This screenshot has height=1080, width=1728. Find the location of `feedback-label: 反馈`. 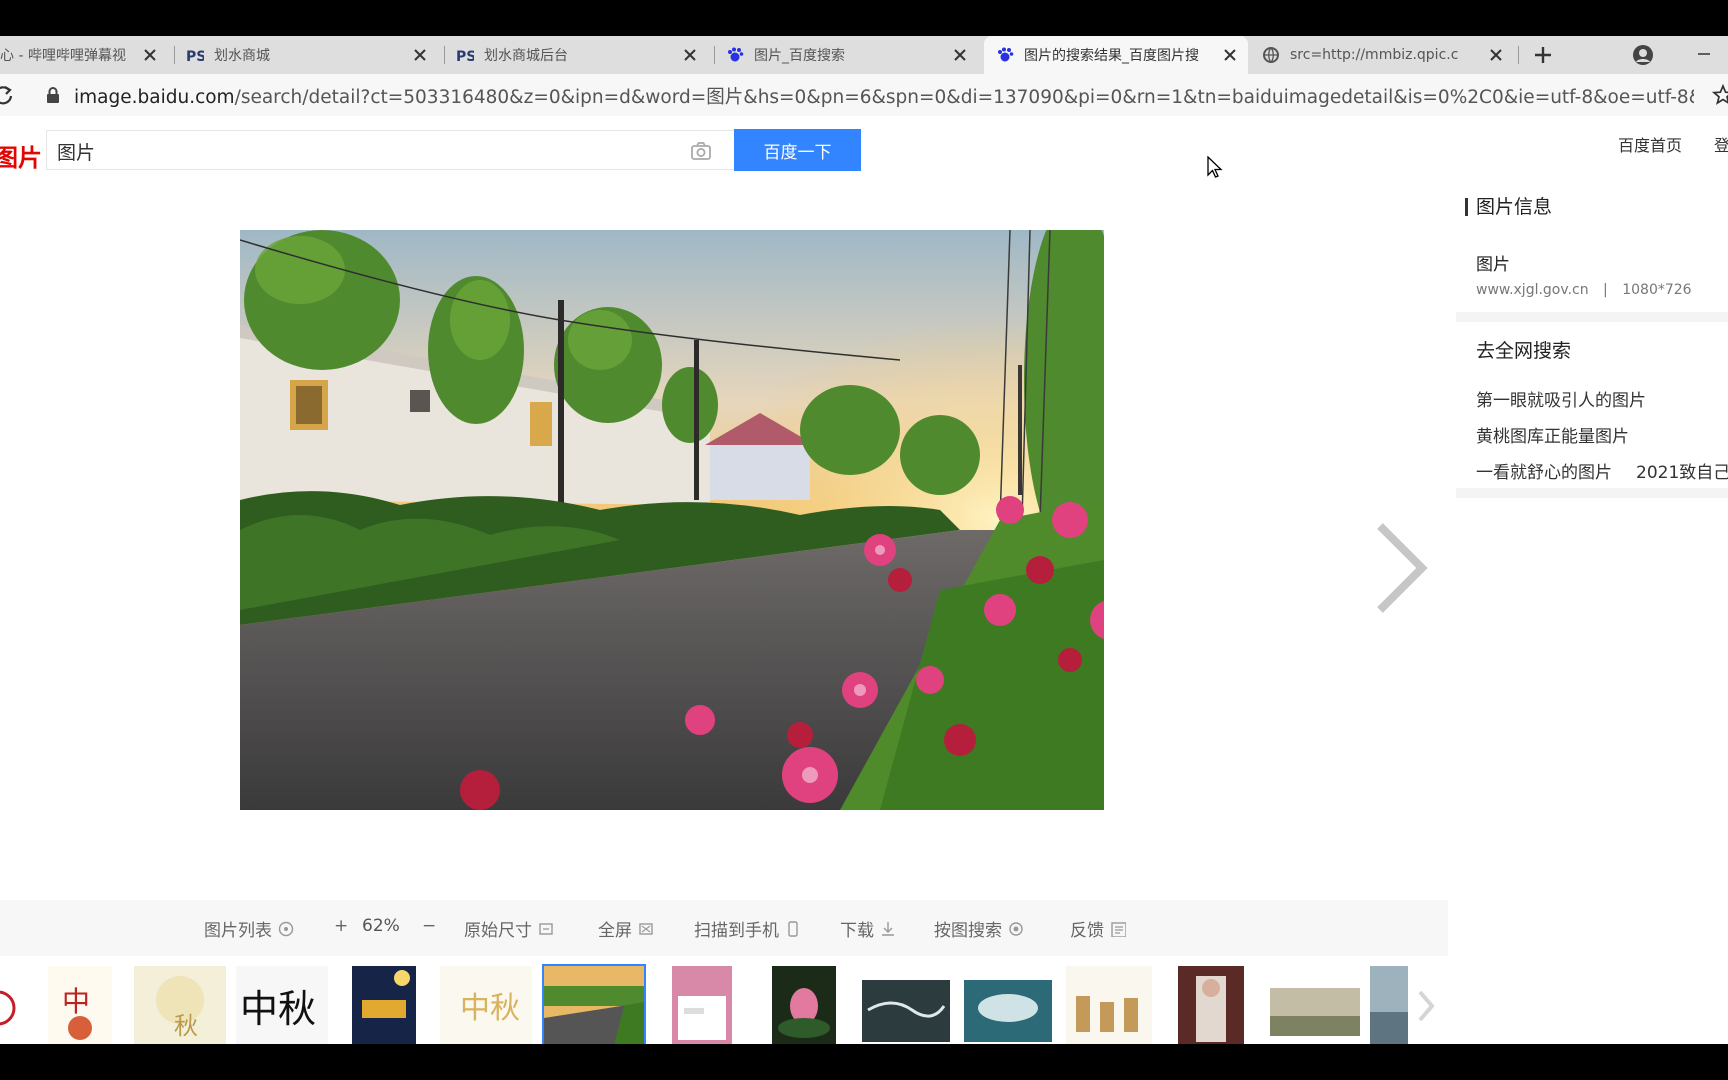

feedback-label: 反馈 is located at coordinates (1087, 931).